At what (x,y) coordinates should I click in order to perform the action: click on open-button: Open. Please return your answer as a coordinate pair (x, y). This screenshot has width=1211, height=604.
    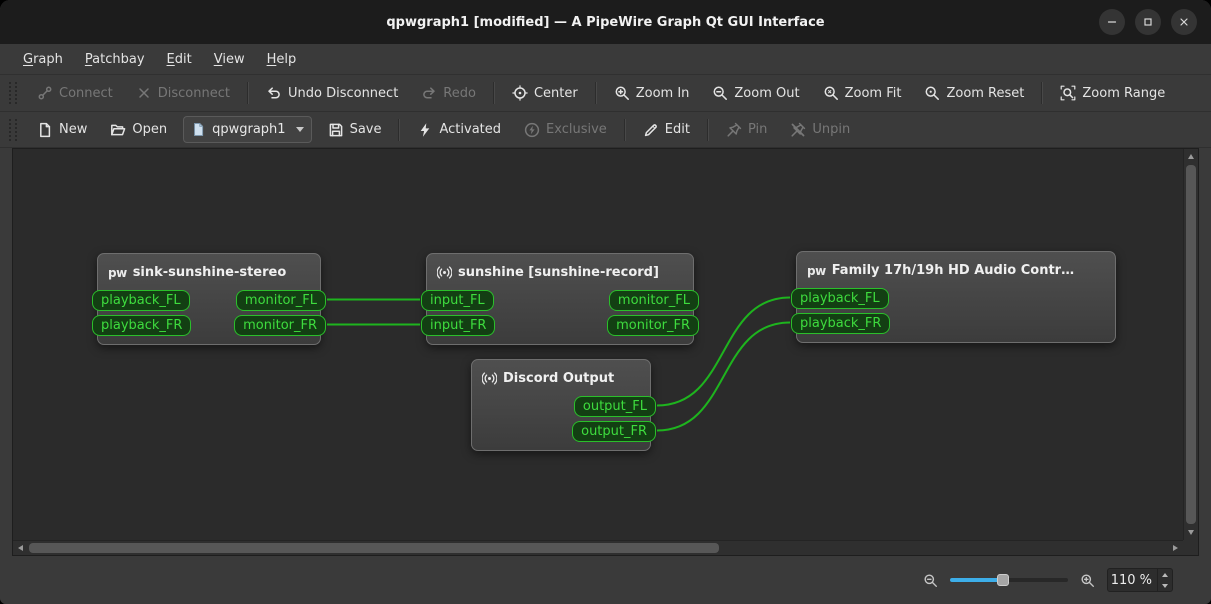
    Looking at the image, I should click on (138, 130).